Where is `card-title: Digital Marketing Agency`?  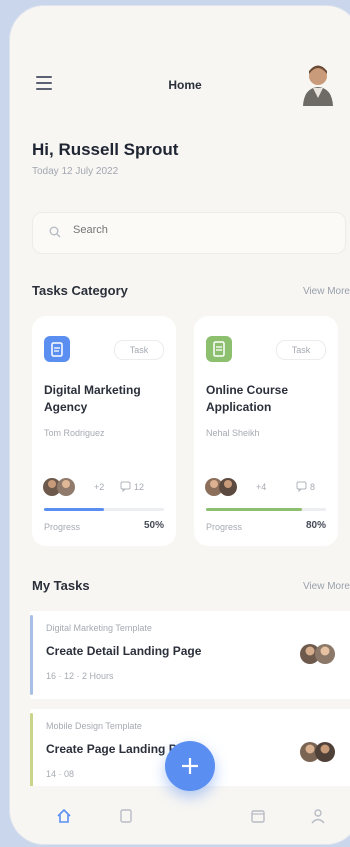 card-title: Digital Marketing Agency is located at coordinates (92, 398).